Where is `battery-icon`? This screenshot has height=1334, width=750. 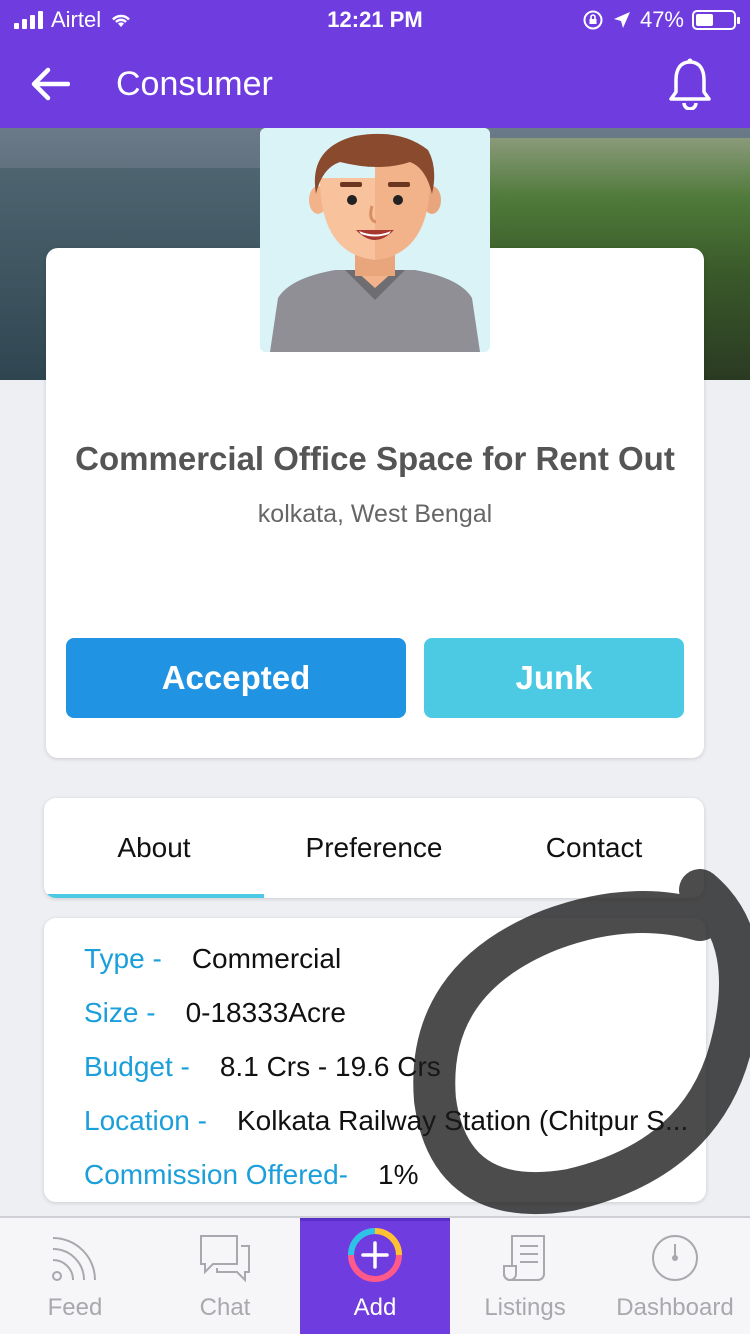
battery-icon is located at coordinates (716, 20).